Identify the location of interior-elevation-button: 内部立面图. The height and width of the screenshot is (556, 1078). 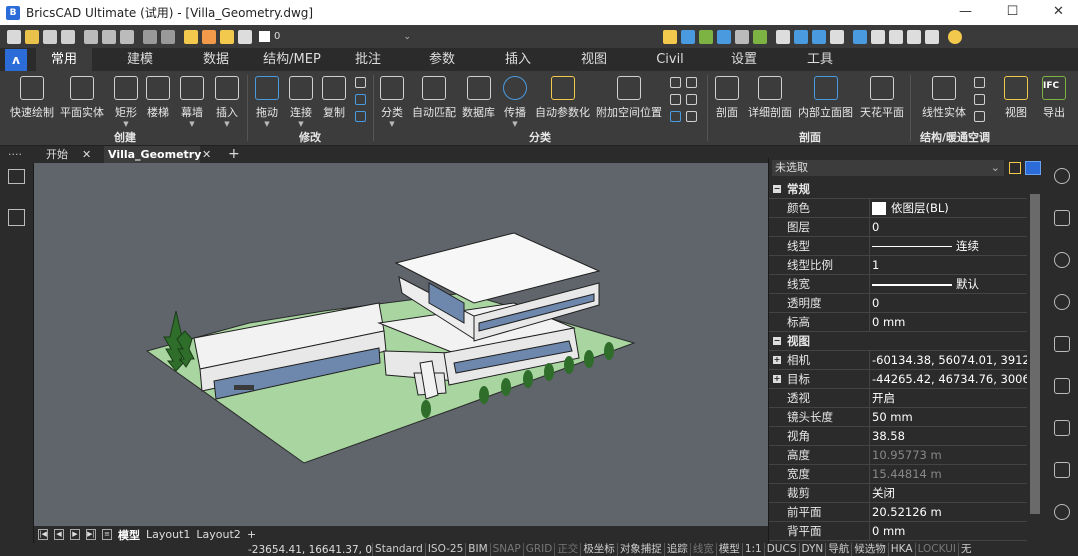
(825, 98).